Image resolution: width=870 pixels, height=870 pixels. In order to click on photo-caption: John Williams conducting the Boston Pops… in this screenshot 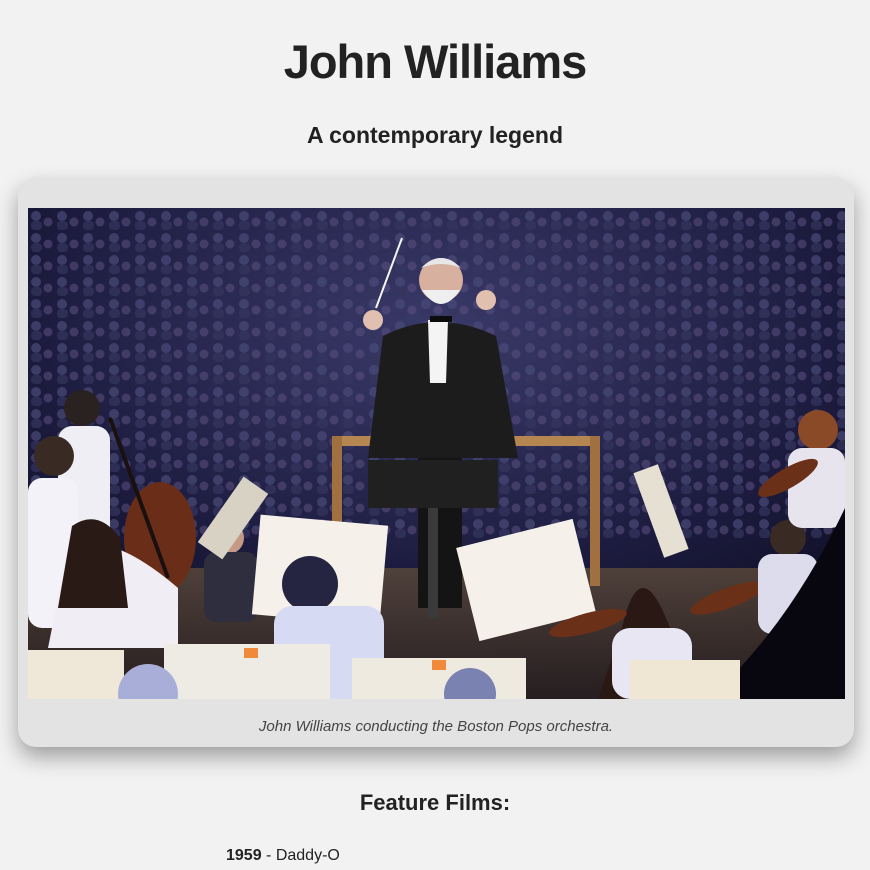, I will do `click(436, 726)`.